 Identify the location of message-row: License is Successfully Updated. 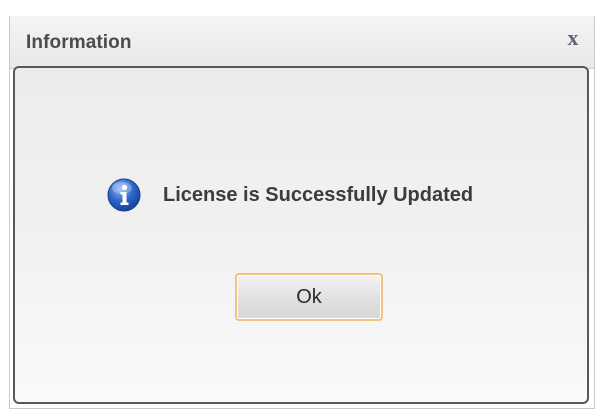
(290, 195).